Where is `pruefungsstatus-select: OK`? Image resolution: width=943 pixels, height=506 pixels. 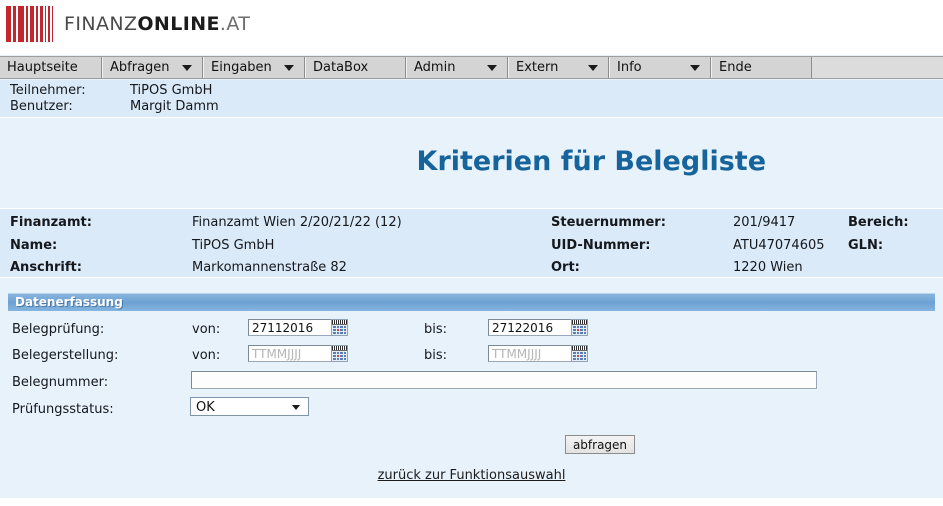
pruefungsstatus-select: OK is located at coordinates (249, 406).